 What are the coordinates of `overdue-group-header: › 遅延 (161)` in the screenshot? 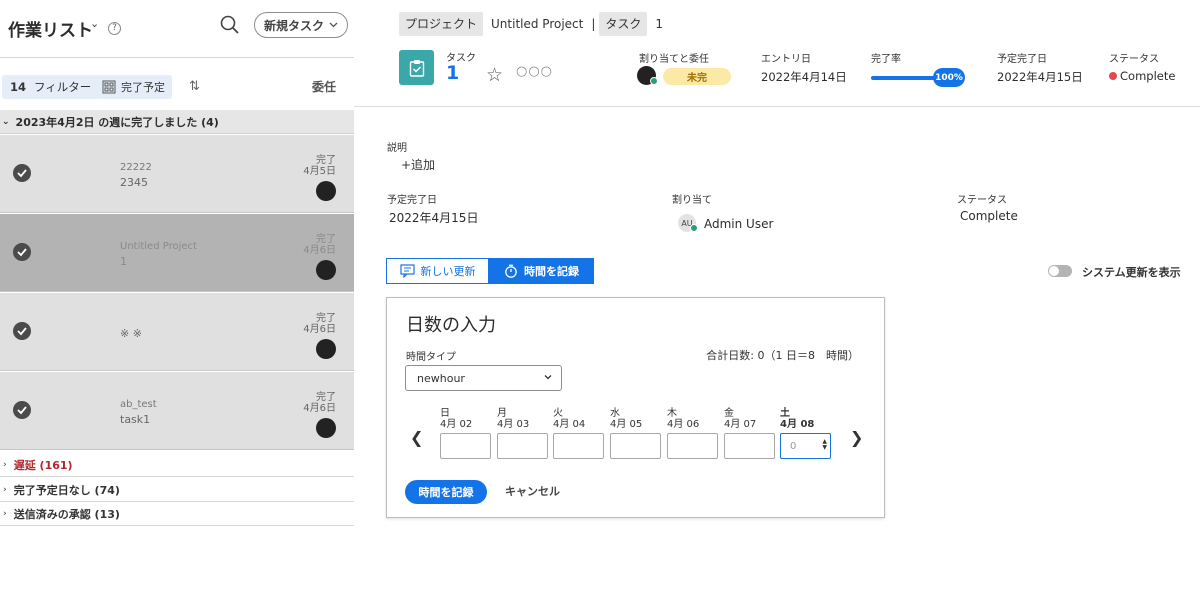 It's located at (177, 465).